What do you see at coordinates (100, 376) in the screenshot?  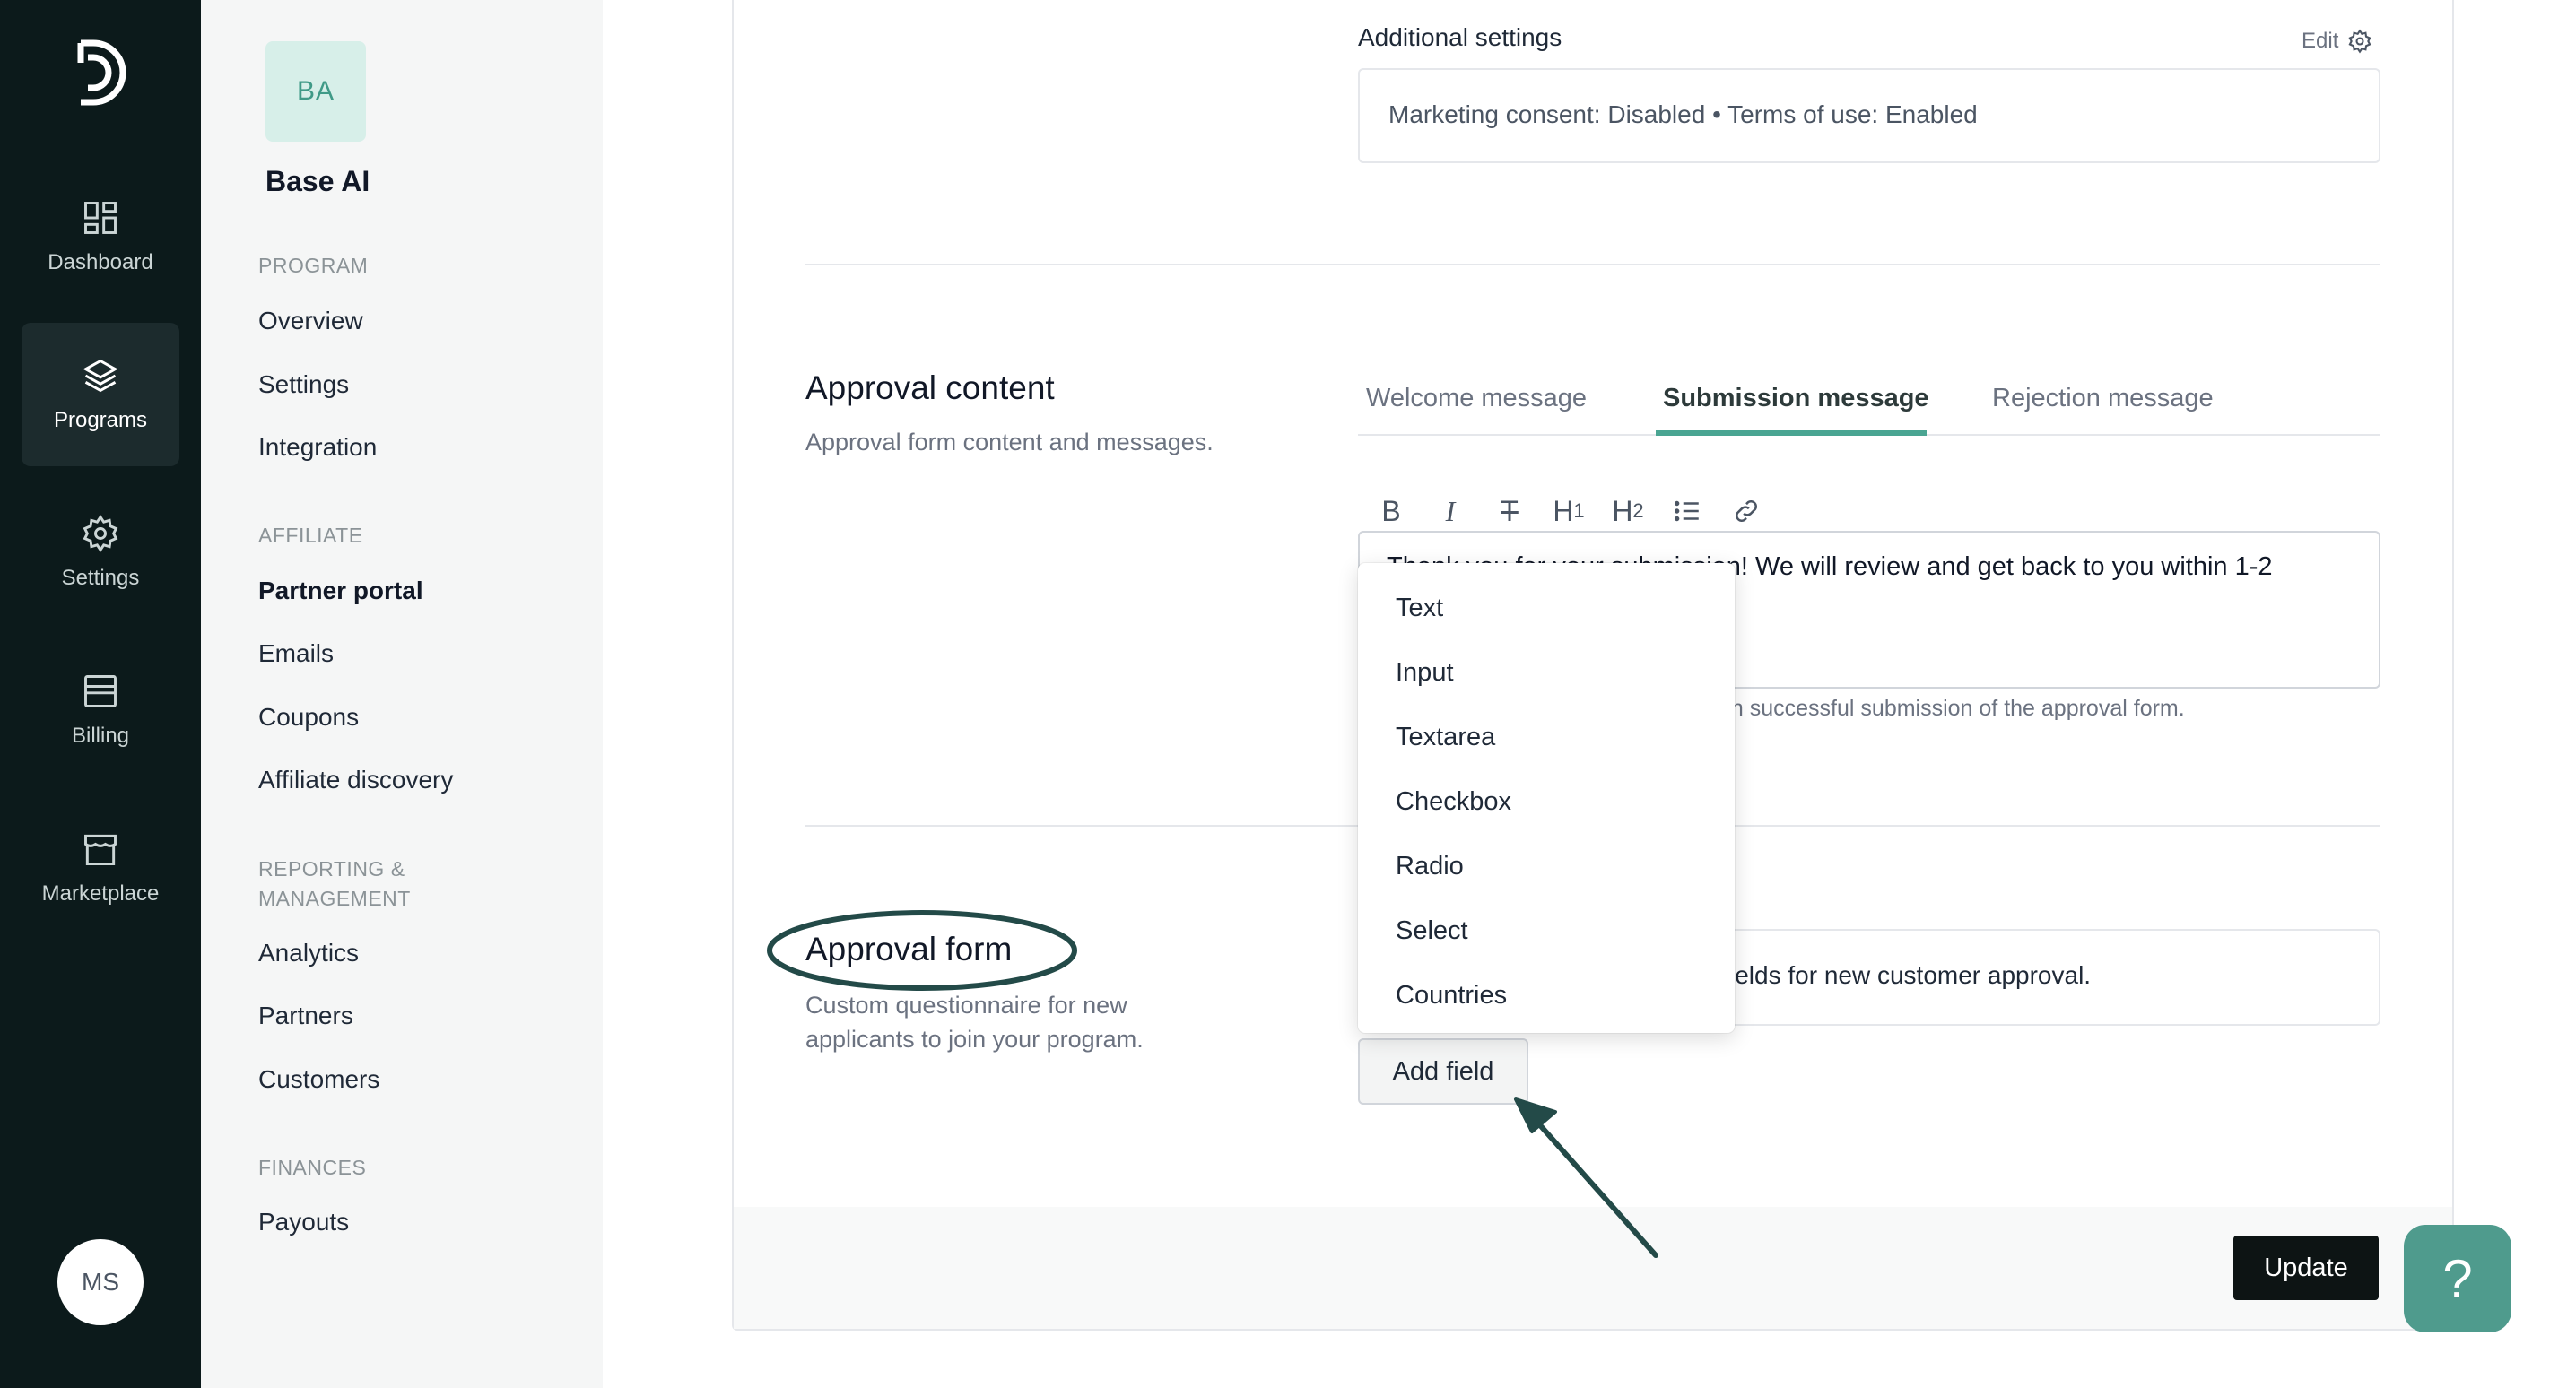 I see `layers-icon` at bounding box center [100, 376].